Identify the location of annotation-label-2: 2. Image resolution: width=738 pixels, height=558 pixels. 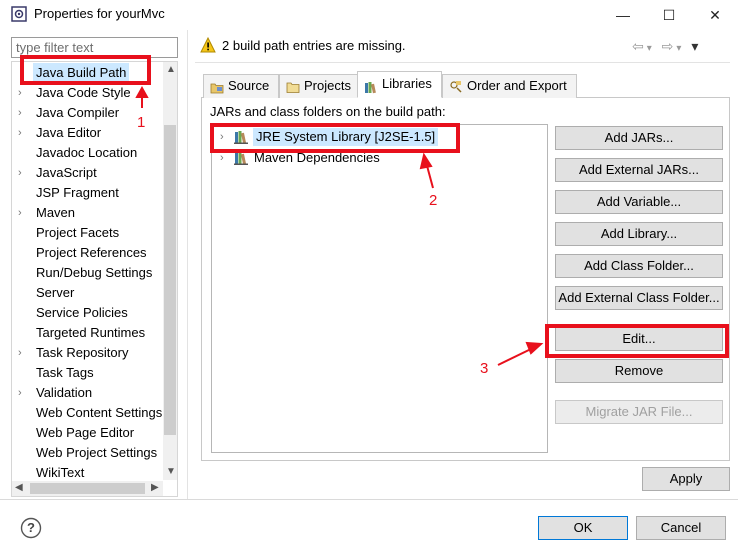
(433, 200).